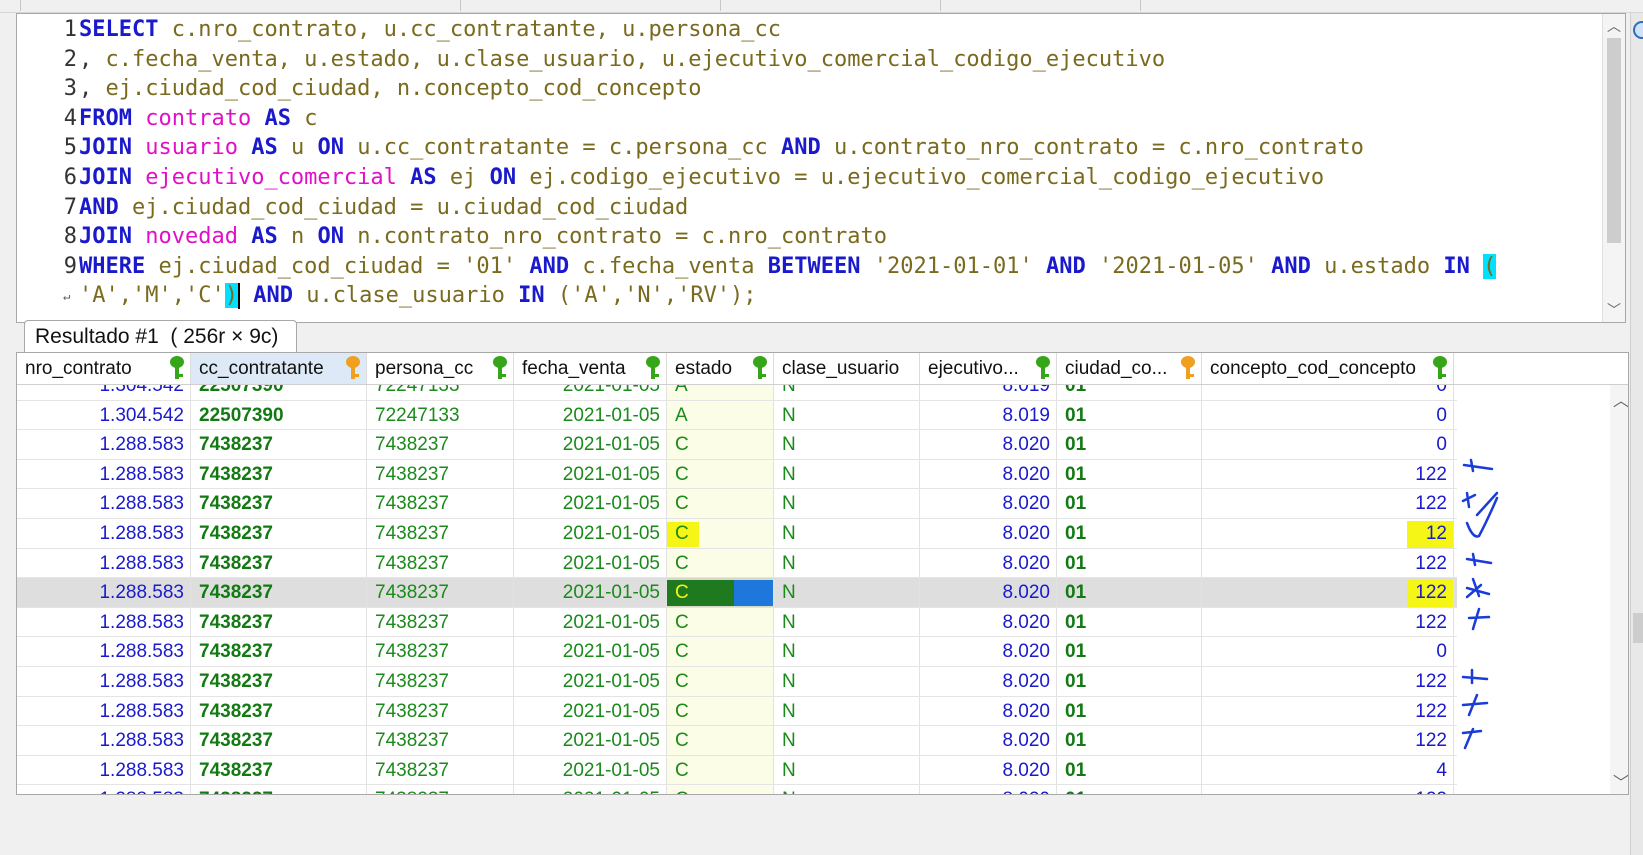  I want to click on code-line: FROM contrato AS c, so click(198, 119).